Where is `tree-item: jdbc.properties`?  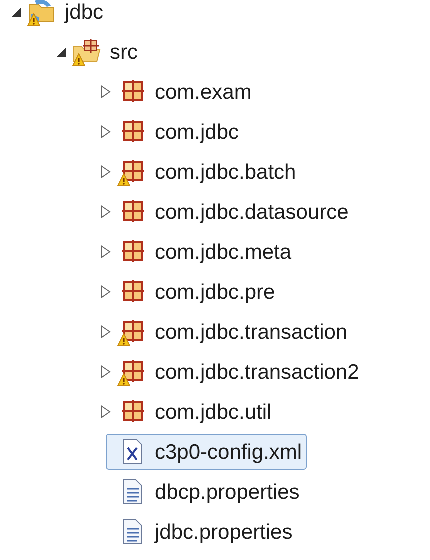
tree-item: jdbc.properties is located at coordinates (202, 532).